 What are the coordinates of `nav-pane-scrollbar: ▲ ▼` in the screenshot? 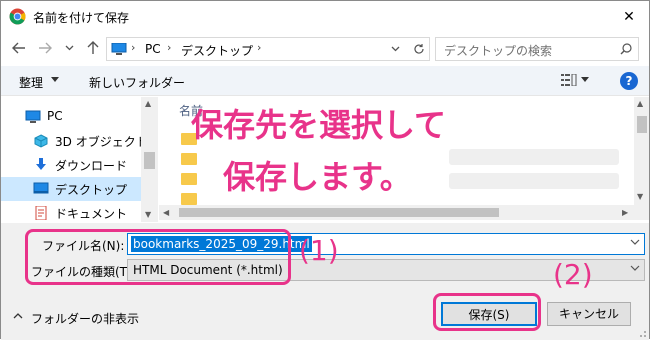 It's located at (149, 159).